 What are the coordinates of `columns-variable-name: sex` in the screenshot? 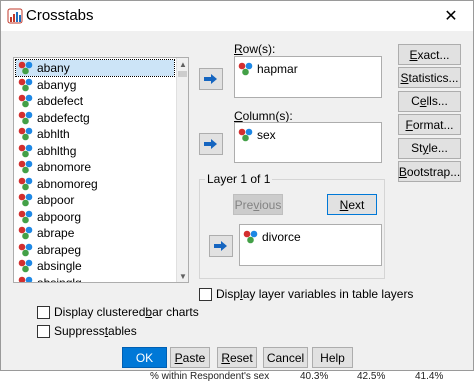 It's located at (266, 135).